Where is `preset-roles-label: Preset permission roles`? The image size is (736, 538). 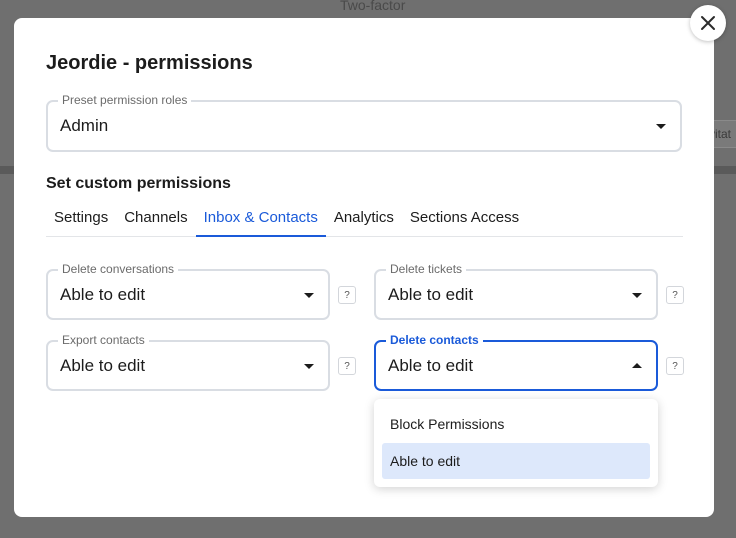
preset-roles-label: Preset permission roles is located at coordinates (125, 100).